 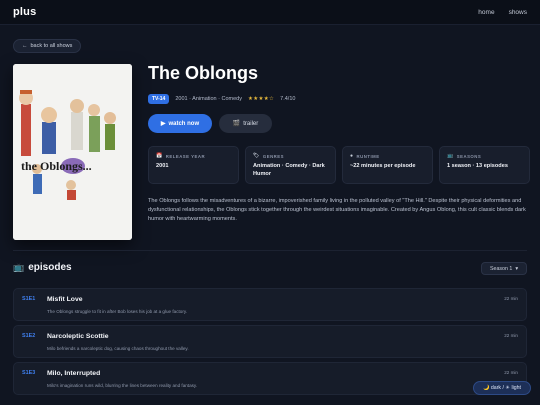 I want to click on section-divider, so click(x=270, y=250).